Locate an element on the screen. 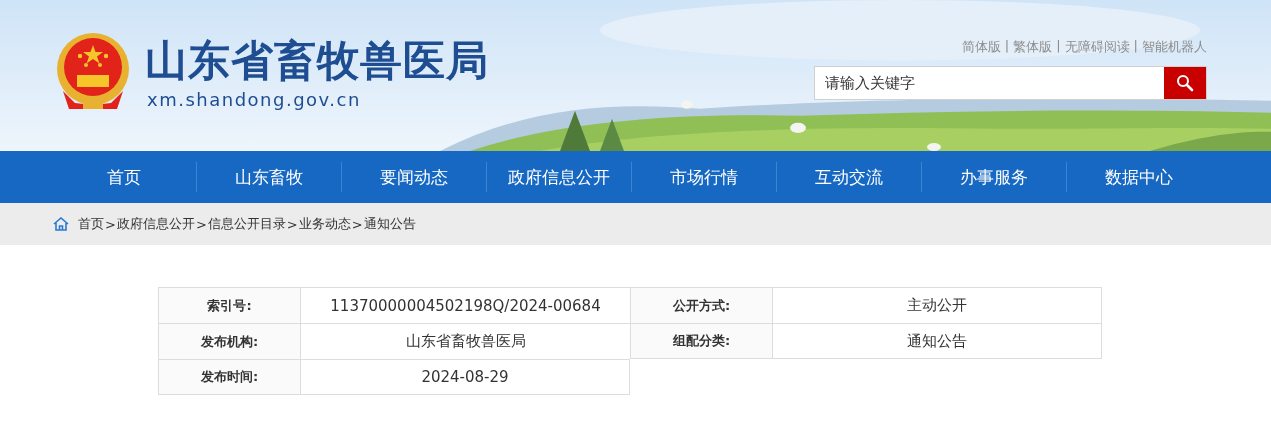 Image resolution: width=1271 pixels, height=426 pixels. breadcrumb-link: 政府信息公开 is located at coordinates (155, 224).